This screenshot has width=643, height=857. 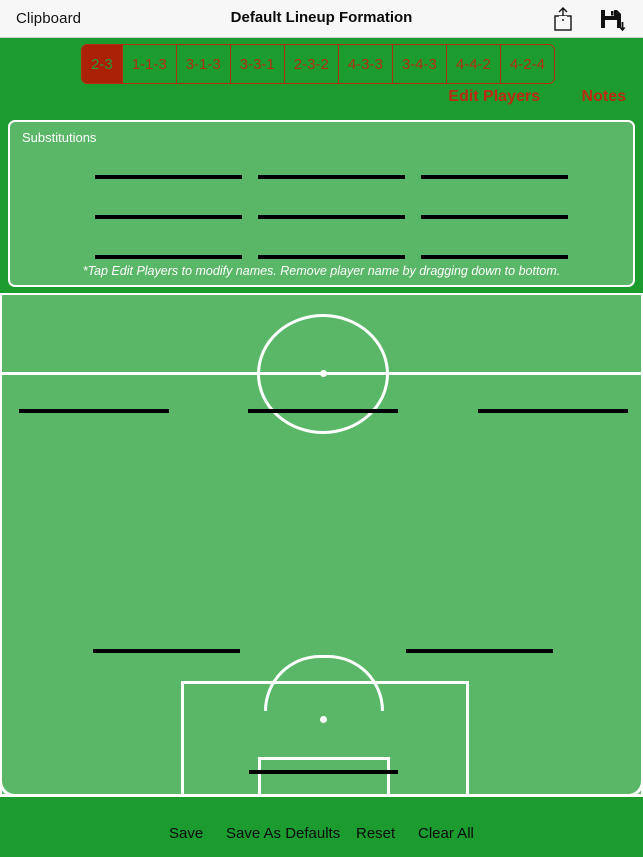 I want to click on page-title: Default Lineup Formation, so click(x=321, y=17).